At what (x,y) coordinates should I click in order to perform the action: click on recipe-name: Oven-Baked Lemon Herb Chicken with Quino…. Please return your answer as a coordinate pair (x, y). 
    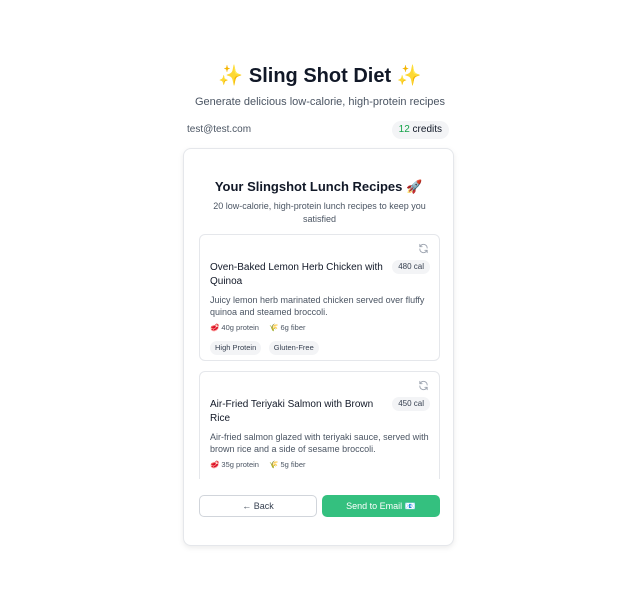
    Looking at the image, I should click on (296, 274).